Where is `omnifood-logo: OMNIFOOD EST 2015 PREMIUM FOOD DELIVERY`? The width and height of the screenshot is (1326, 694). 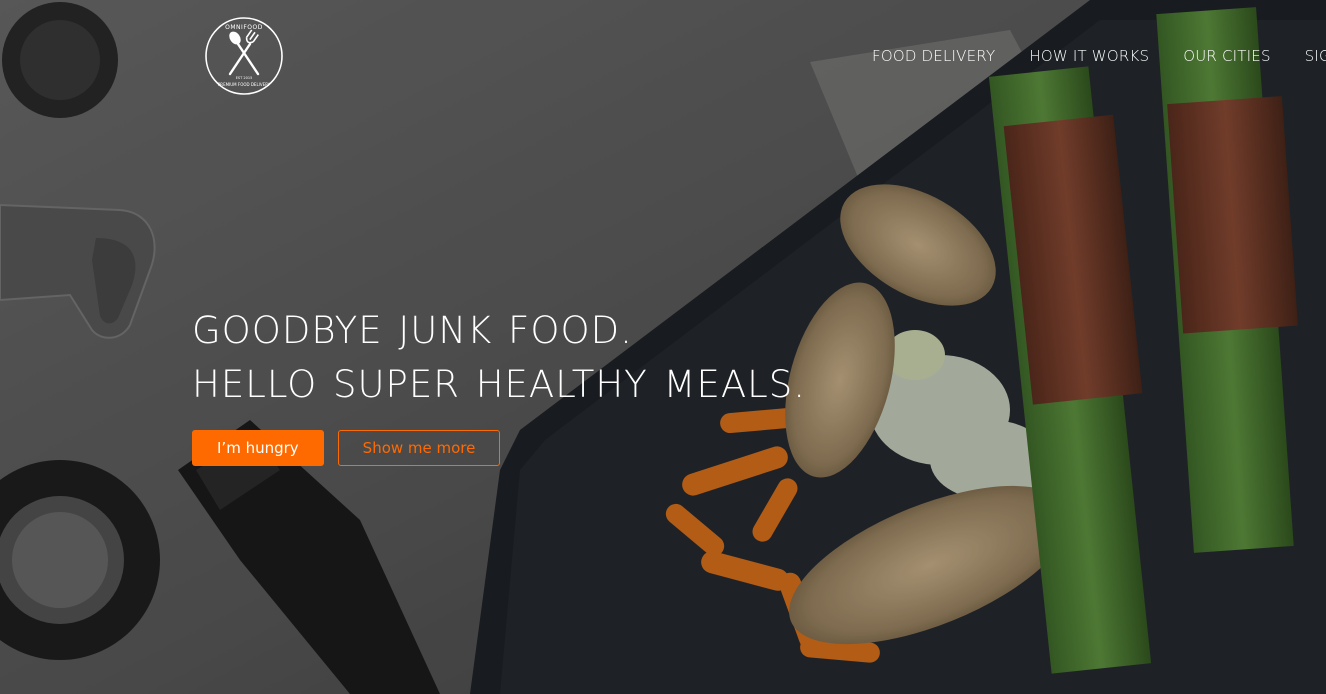 omnifood-logo: OMNIFOOD EST 2015 PREMIUM FOOD DELIVERY is located at coordinates (244, 56).